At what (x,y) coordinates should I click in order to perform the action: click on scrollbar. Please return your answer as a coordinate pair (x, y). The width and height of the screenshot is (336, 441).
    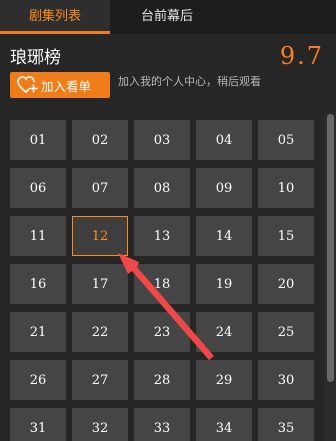
    Looking at the image, I should click on (330, 276).